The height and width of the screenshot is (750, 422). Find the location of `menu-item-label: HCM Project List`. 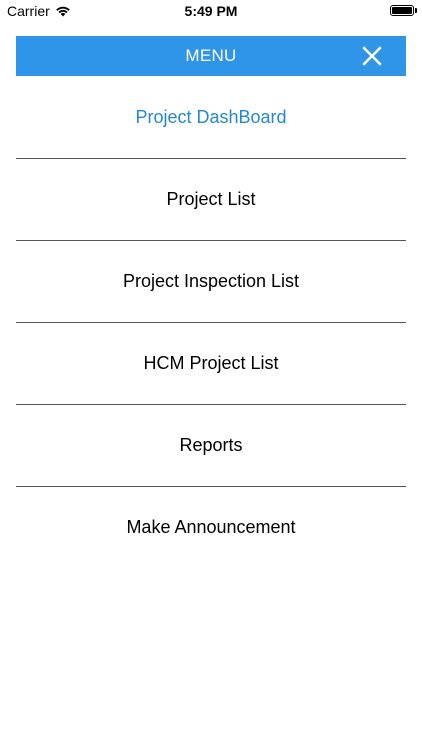

menu-item-label: HCM Project List is located at coordinates (211, 363).